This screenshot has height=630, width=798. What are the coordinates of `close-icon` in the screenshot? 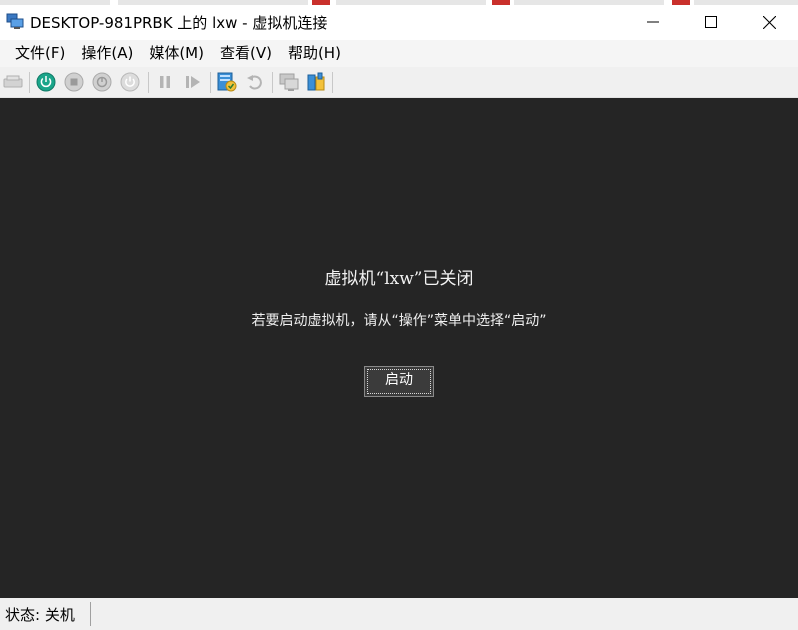 It's located at (769, 22).